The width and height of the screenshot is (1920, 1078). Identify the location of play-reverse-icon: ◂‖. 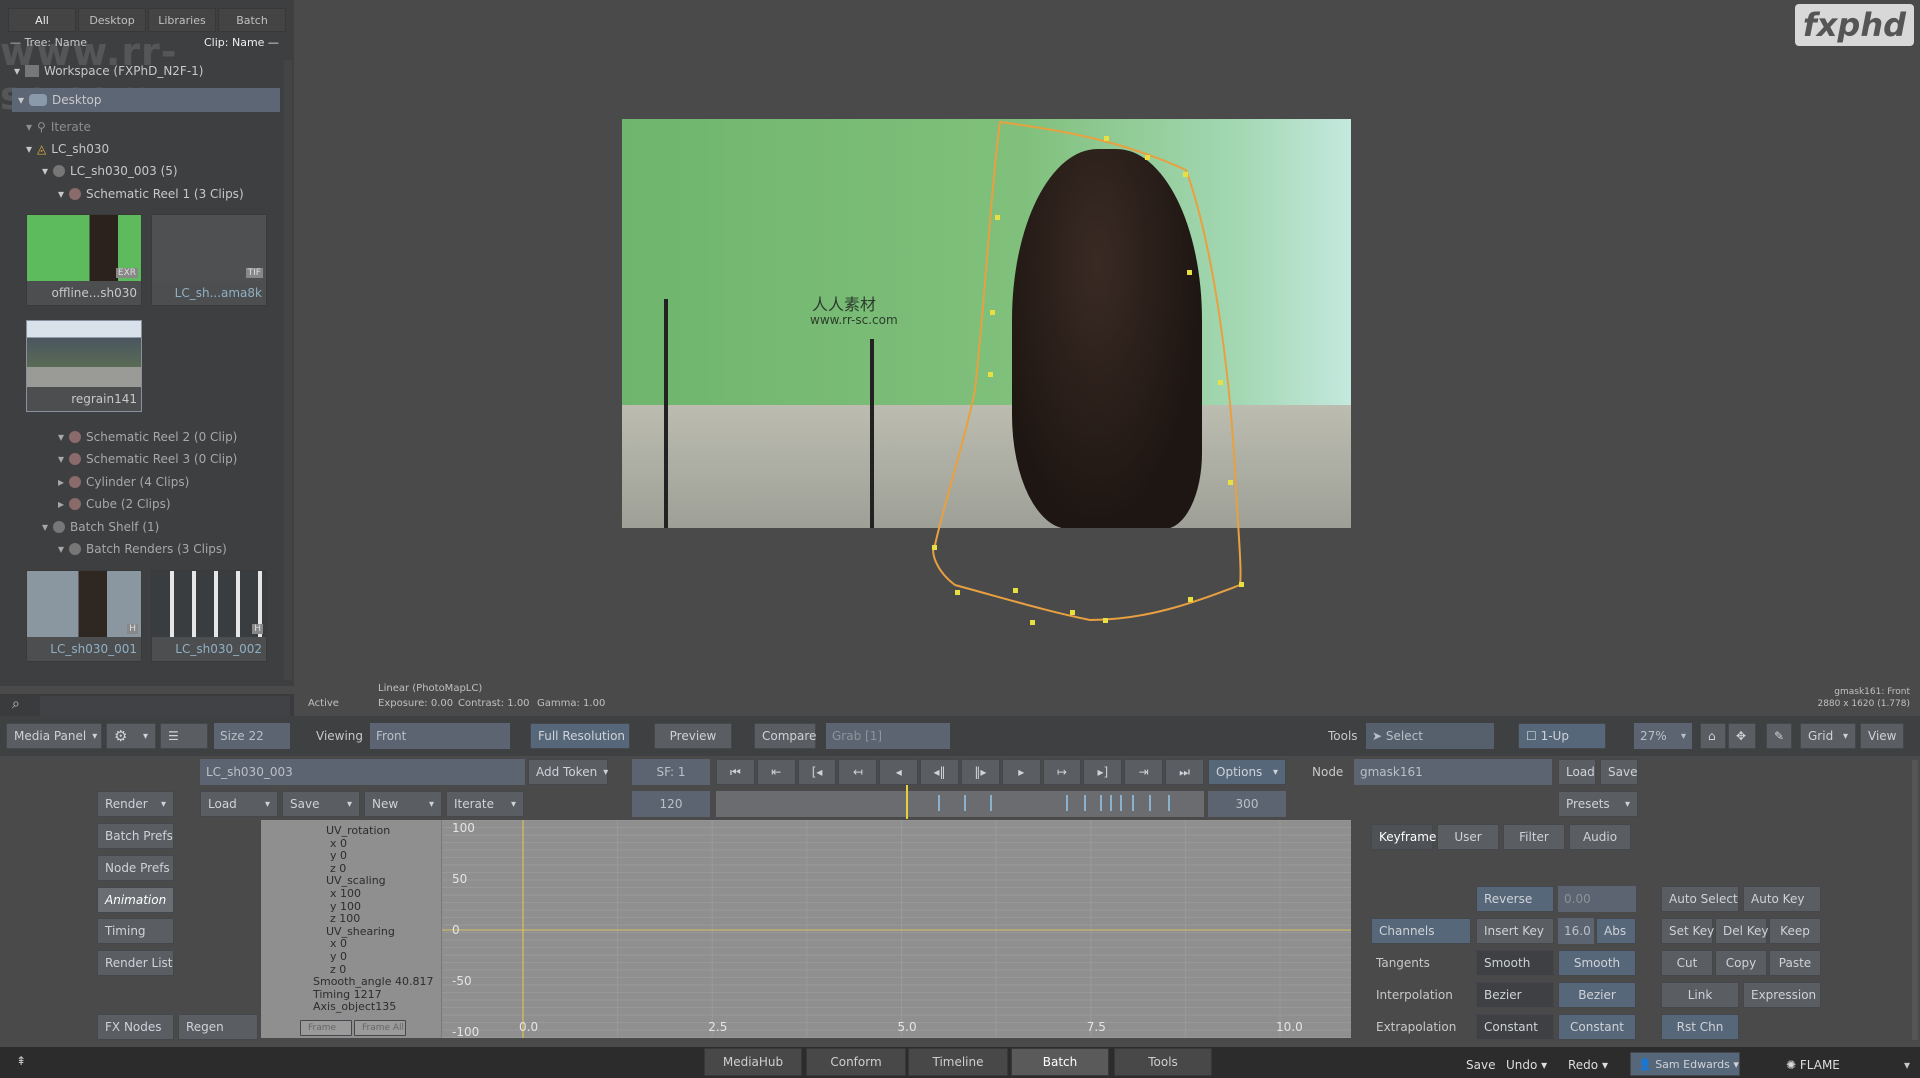
(939, 772).